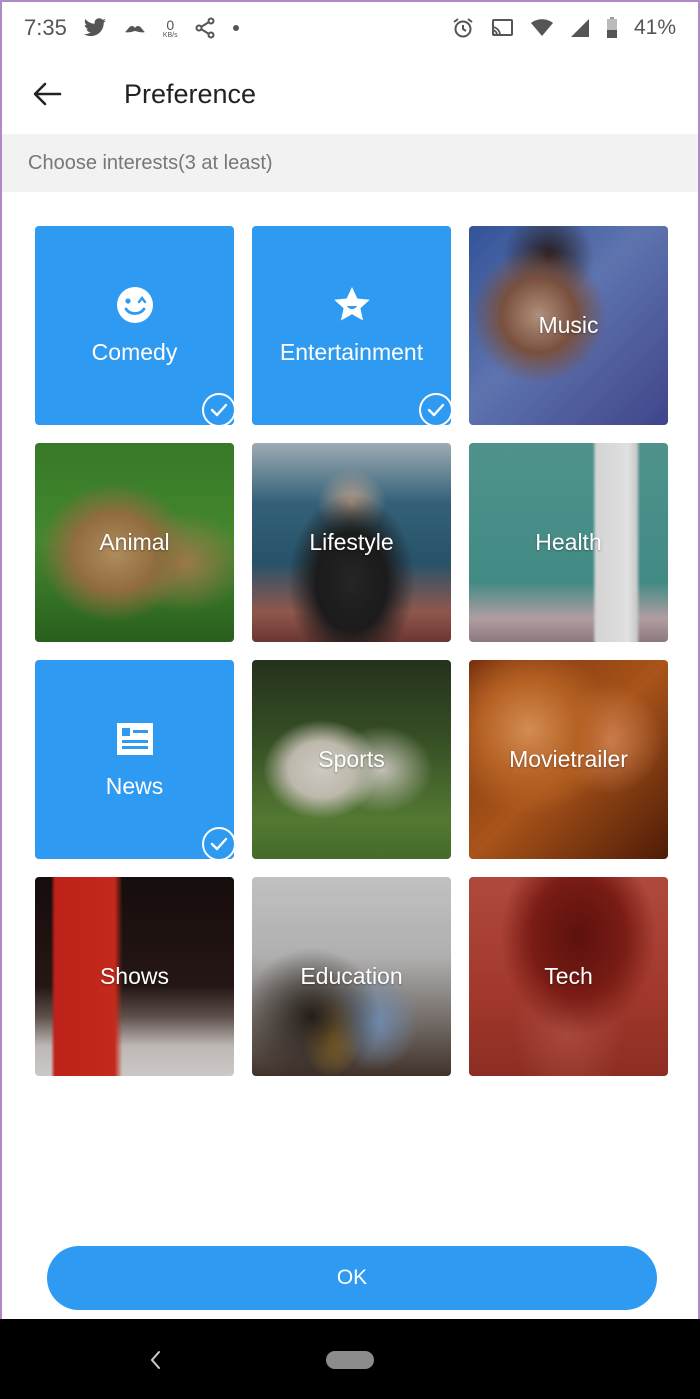 The width and height of the screenshot is (700, 1399). I want to click on interests-instruction: Choose interests(3 at least), so click(150, 162).